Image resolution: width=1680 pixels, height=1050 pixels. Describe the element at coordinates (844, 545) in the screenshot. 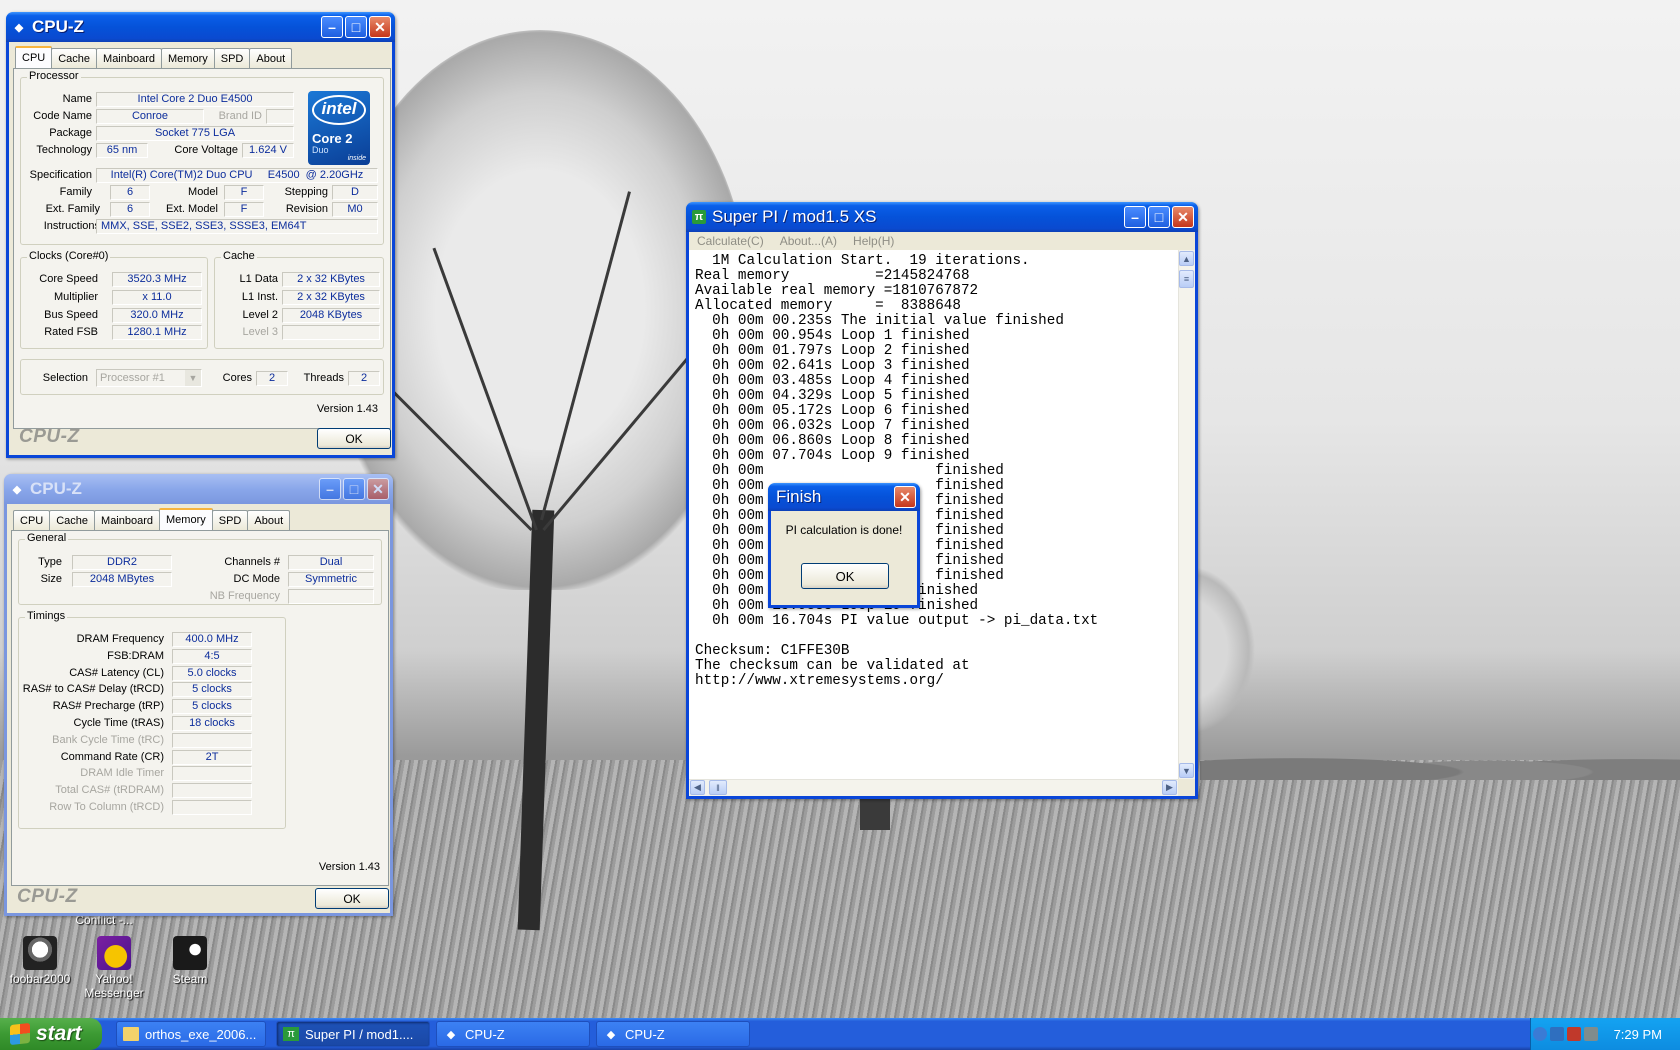

I see `finish-dialog: Finish ✕ PI calculation is done! OK` at that location.